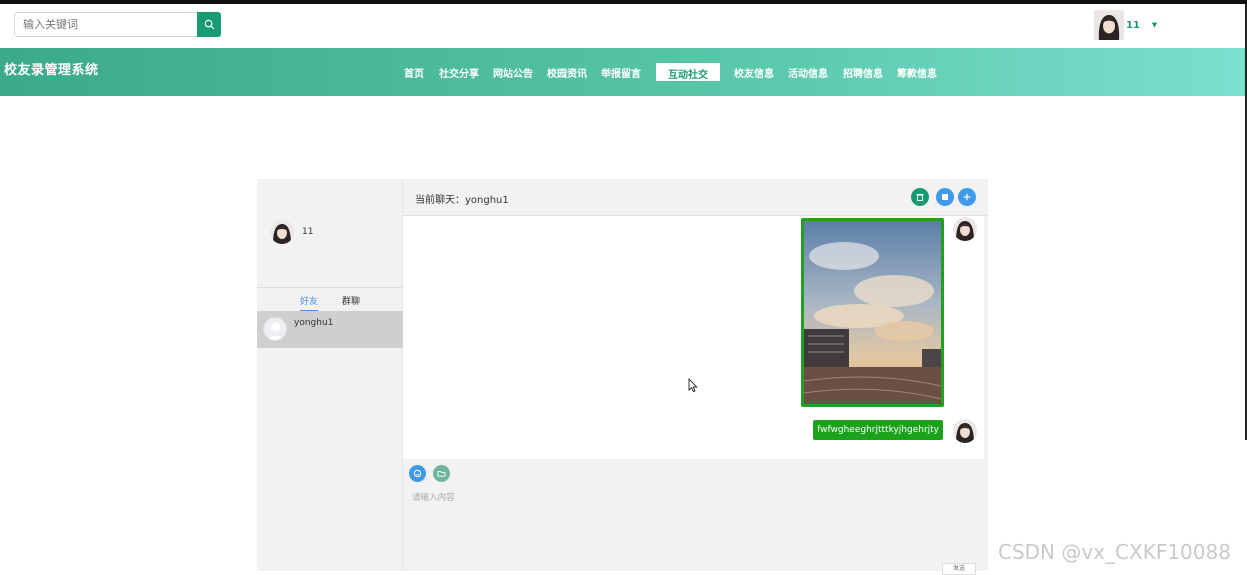 The height and width of the screenshot is (575, 1247). I want to click on site-title: 校友录管理系统, so click(51, 70).